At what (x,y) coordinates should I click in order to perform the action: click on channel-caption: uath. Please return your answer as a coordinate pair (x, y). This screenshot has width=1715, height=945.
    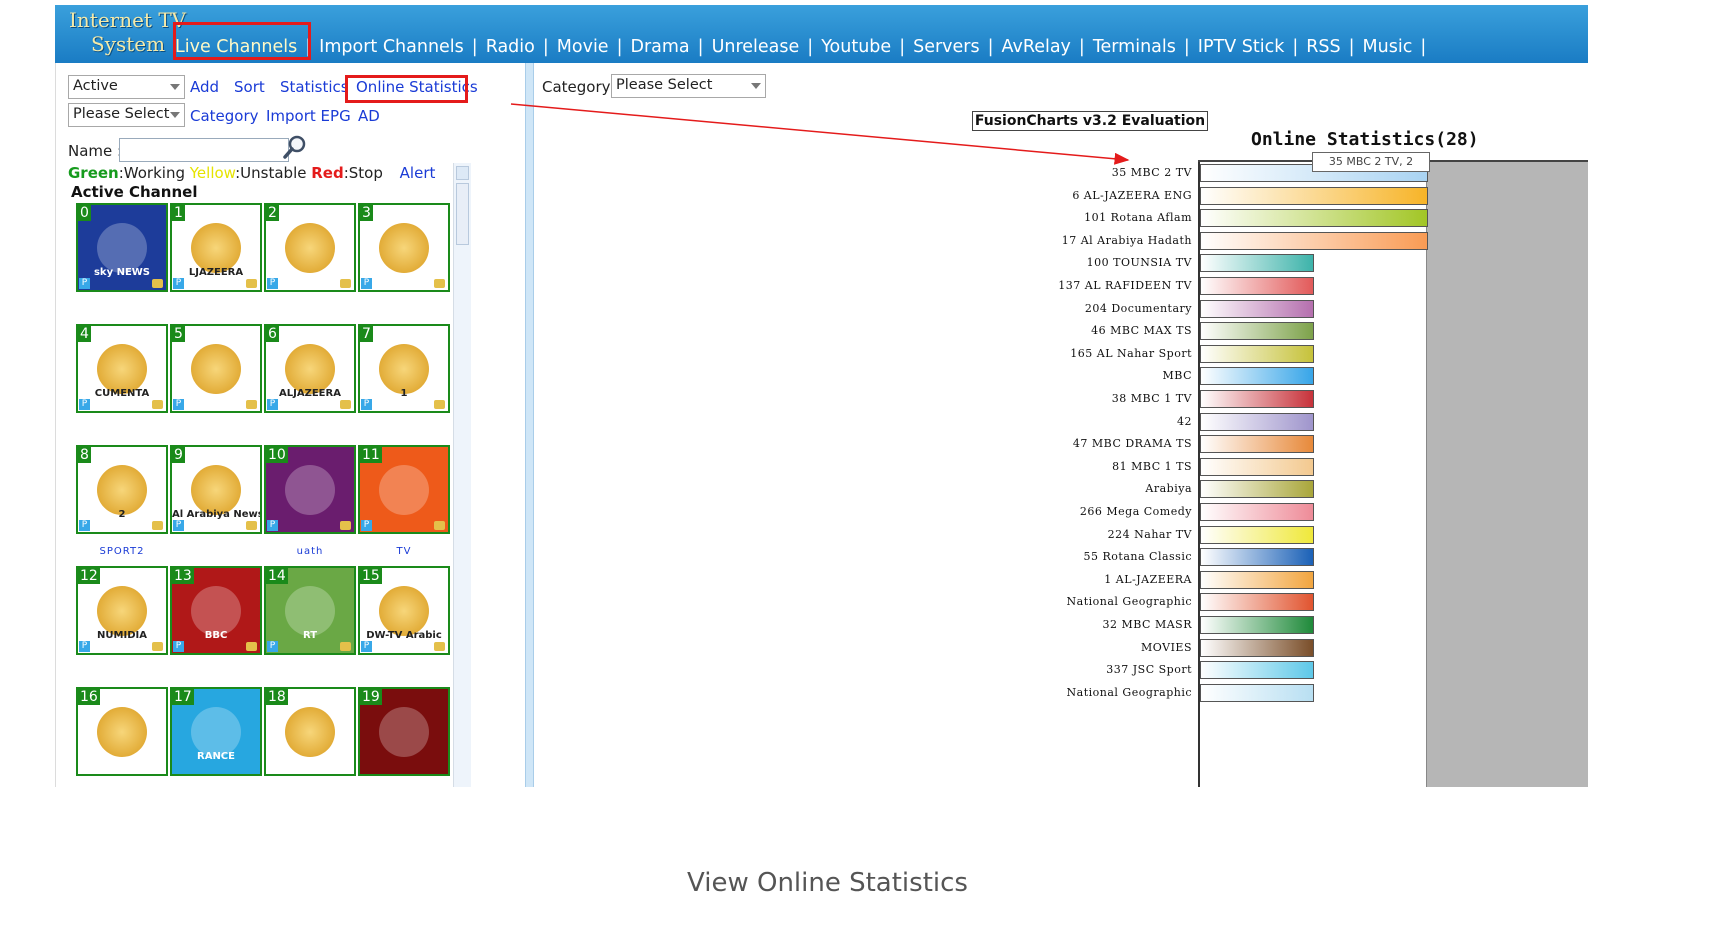
    Looking at the image, I should click on (310, 552).